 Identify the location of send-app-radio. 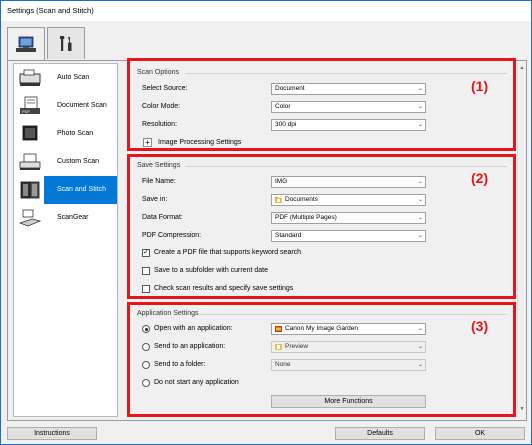
(146, 347).